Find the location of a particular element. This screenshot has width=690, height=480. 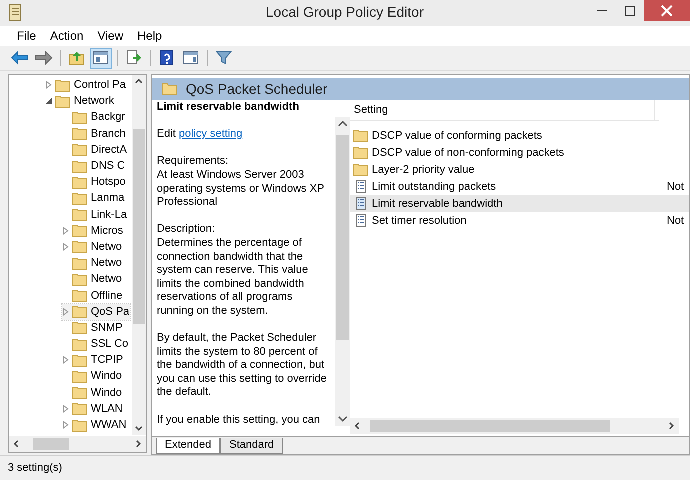

tree-item: SNMP is located at coordinates (92, 328).